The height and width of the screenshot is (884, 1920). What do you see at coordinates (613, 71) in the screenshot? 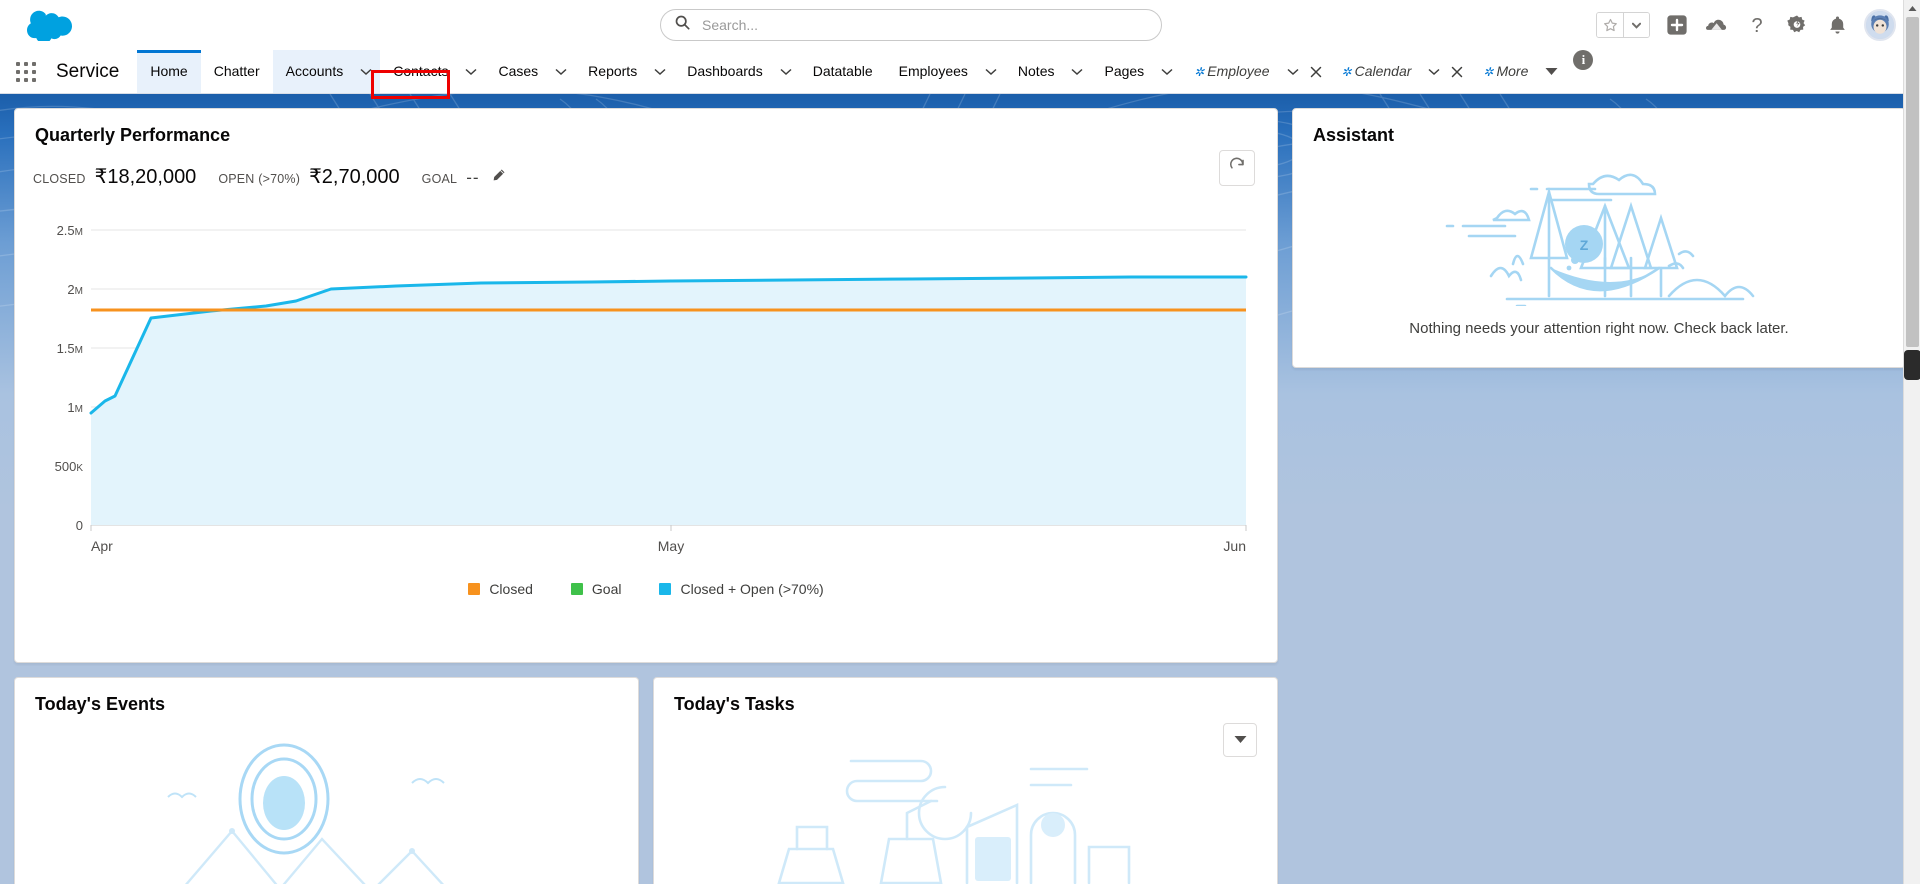
I see `nav-item-label: Reports` at bounding box center [613, 71].